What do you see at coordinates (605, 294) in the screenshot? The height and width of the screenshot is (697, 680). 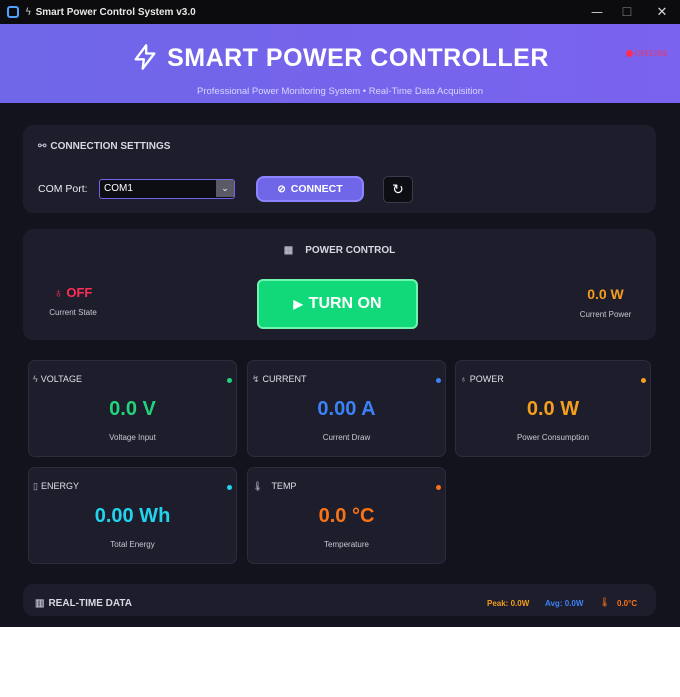 I see `current-power-value: 0.0 W` at bounding box center [605, 294].